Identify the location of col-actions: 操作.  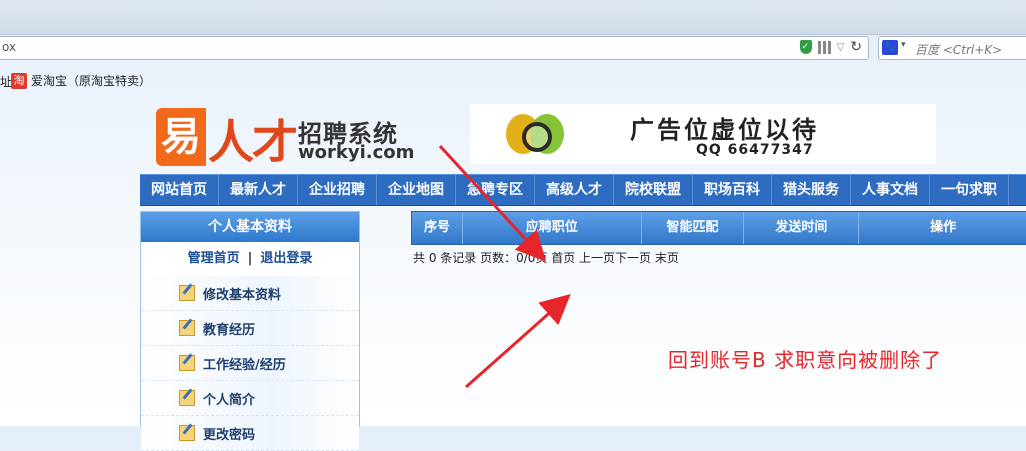
(943, 227).